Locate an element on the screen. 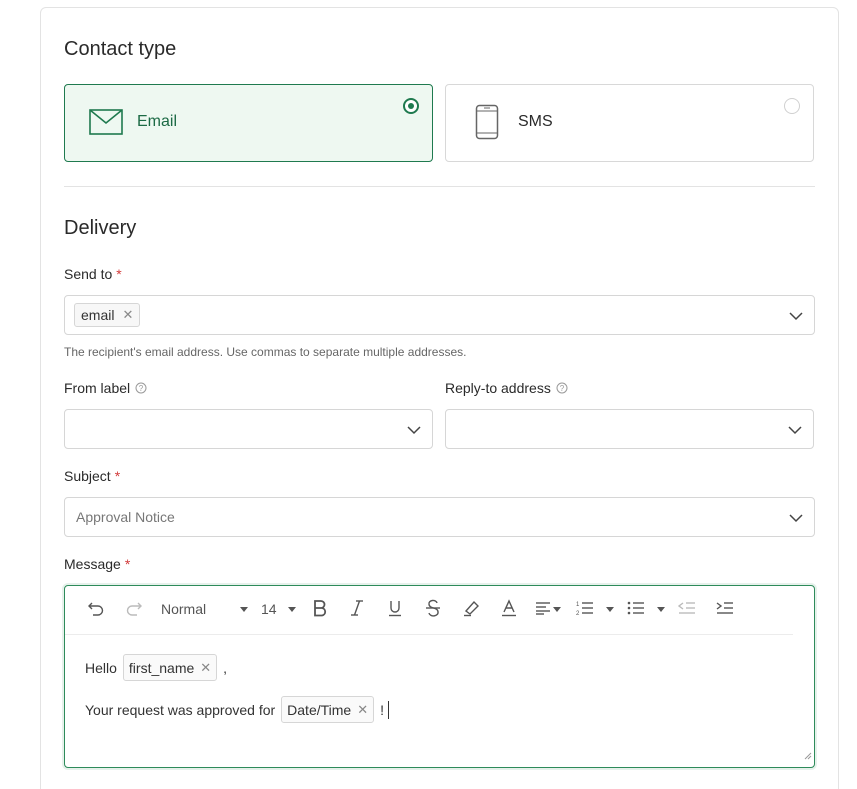 The height and width of the screenshot is (789, 857). send-to-label-text: Send to is located at coordinates (88, 274).